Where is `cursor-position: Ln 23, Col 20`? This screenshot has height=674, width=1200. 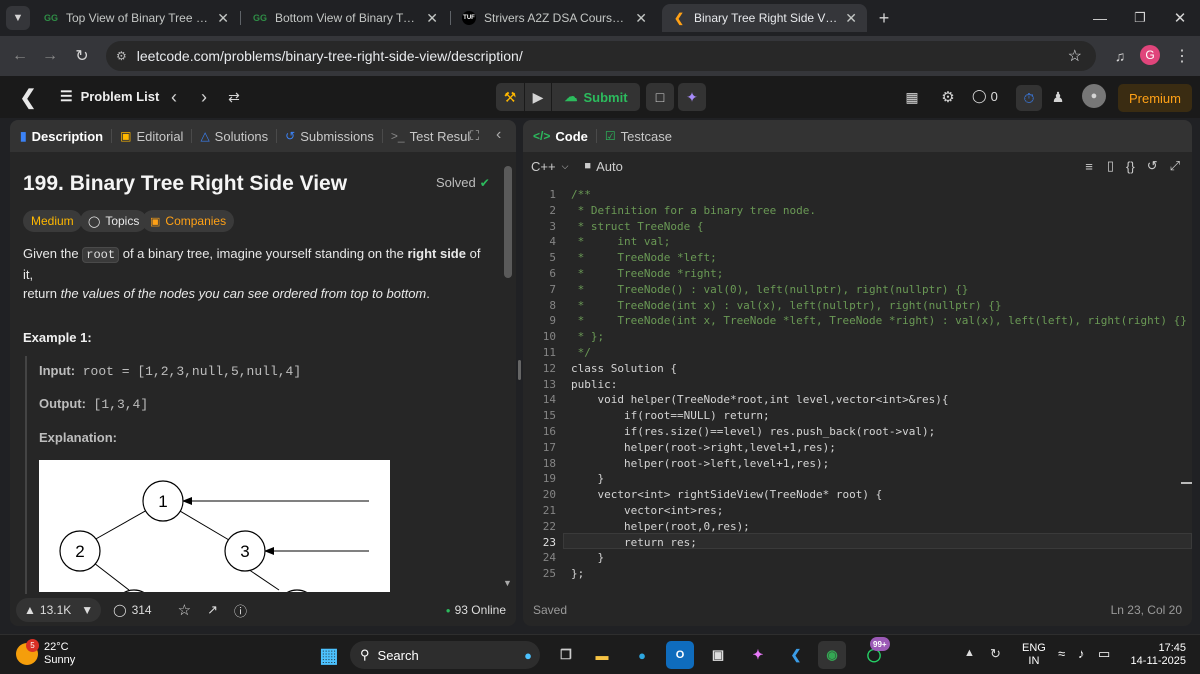
cursor-position: Ln 23, Col 20 is located at coordinates (1146, 610).